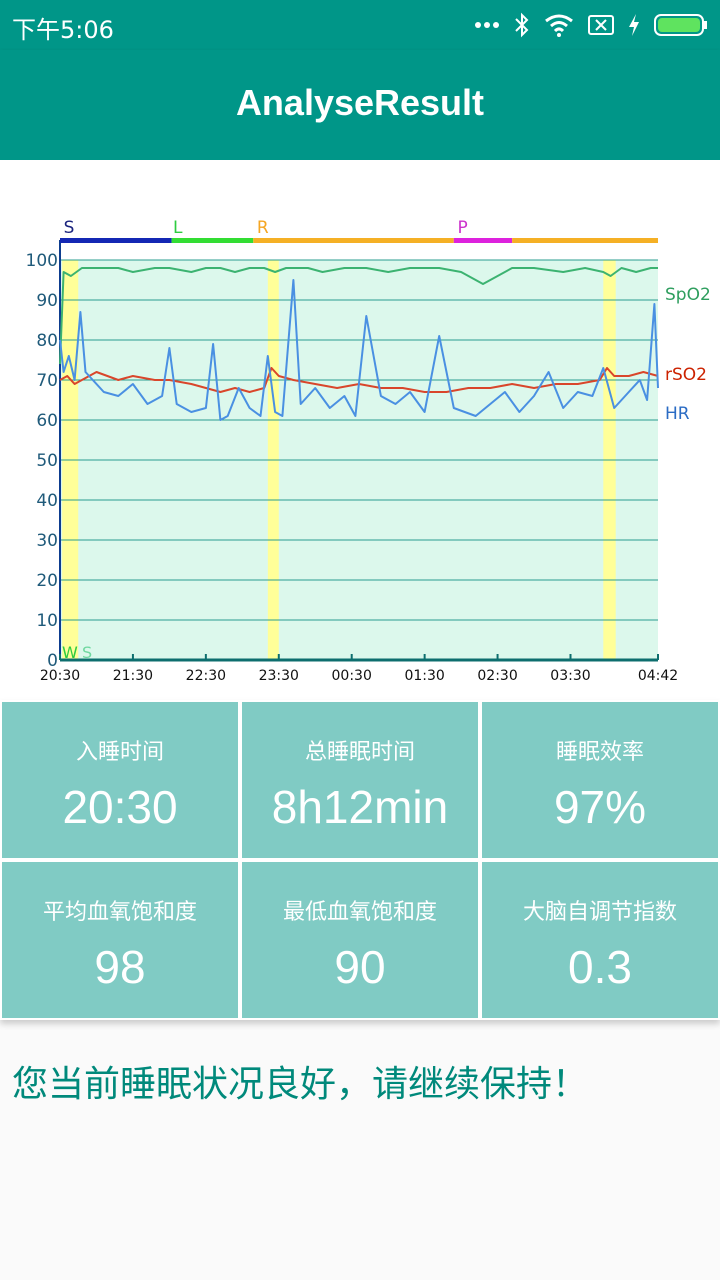  Describe the element at coordinates (600, 967) in the screenshot. I see `stat-value: 0.3` at that location.